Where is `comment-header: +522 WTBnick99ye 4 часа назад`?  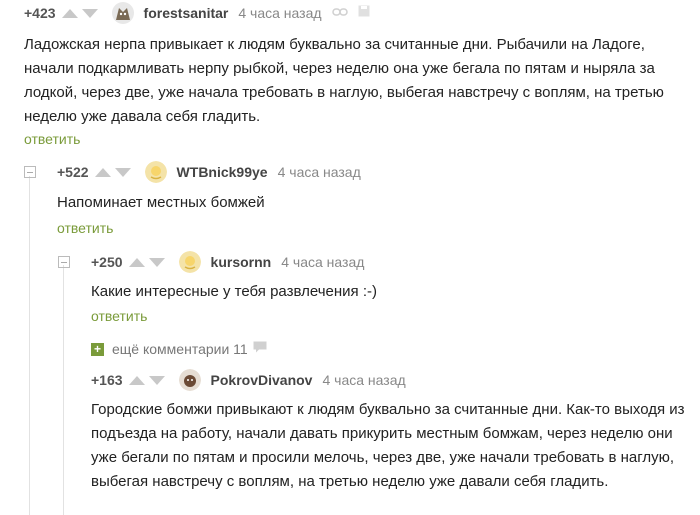 comment-header: +522 WTBnick99ye 4 часа назад is located at coordinates (209, 172).